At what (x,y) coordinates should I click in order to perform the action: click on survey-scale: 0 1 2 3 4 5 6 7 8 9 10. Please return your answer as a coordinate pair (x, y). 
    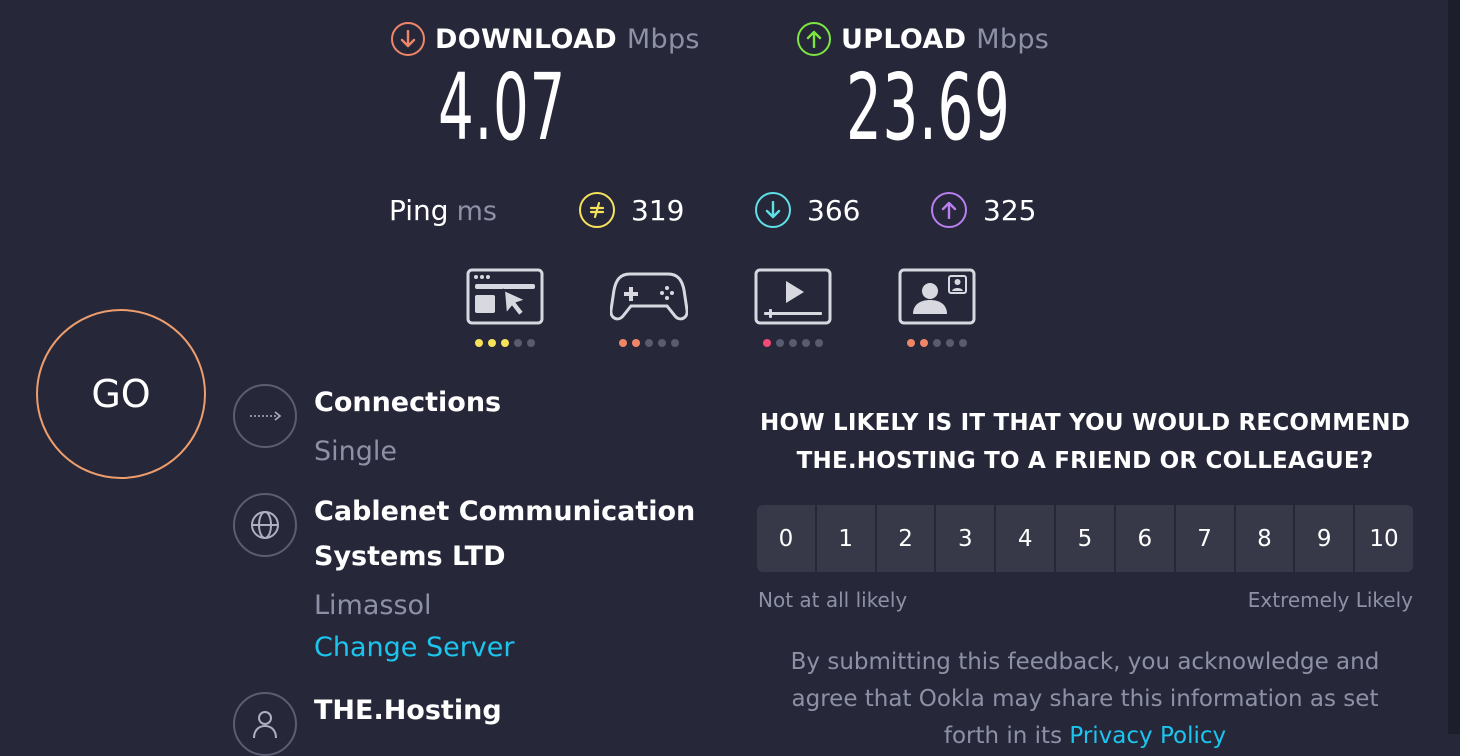
    Looking at the image, I should click on (1085, 538).